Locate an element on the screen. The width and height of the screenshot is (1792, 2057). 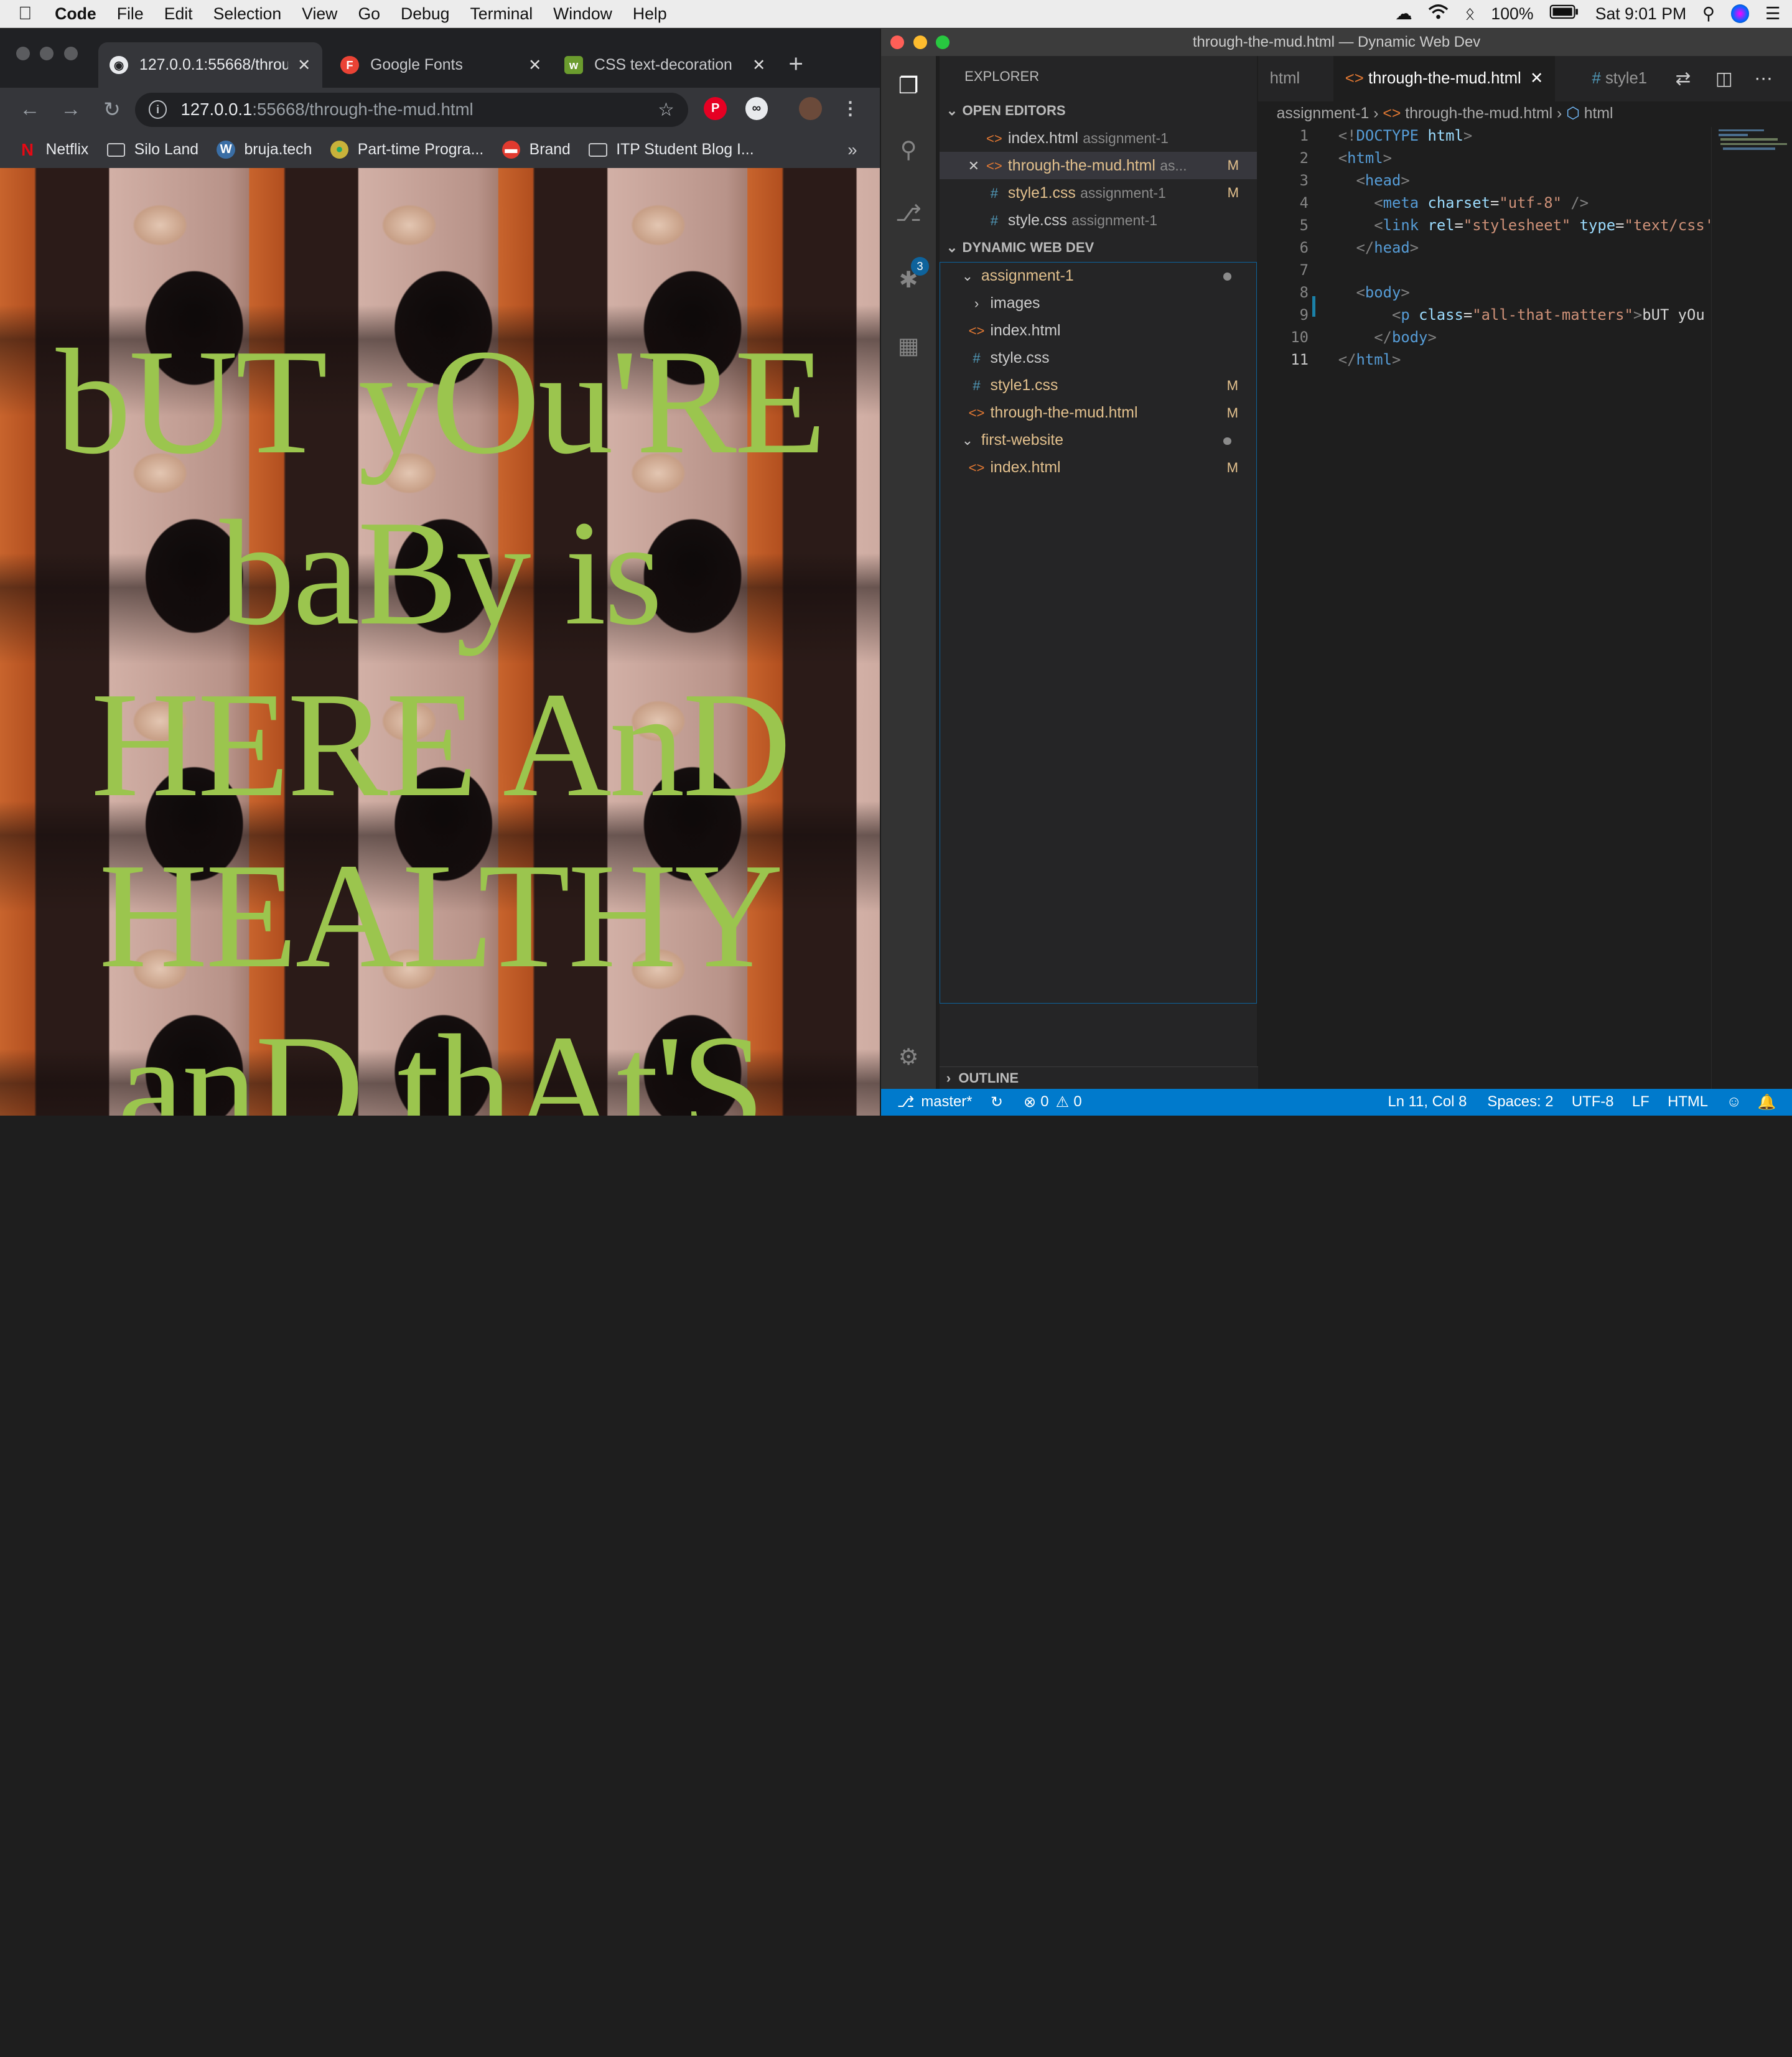
browser-tab-active: ◉ 127.0.0.1:55668/through-the-mud.html ✕ is located at coordinates (210, 65).